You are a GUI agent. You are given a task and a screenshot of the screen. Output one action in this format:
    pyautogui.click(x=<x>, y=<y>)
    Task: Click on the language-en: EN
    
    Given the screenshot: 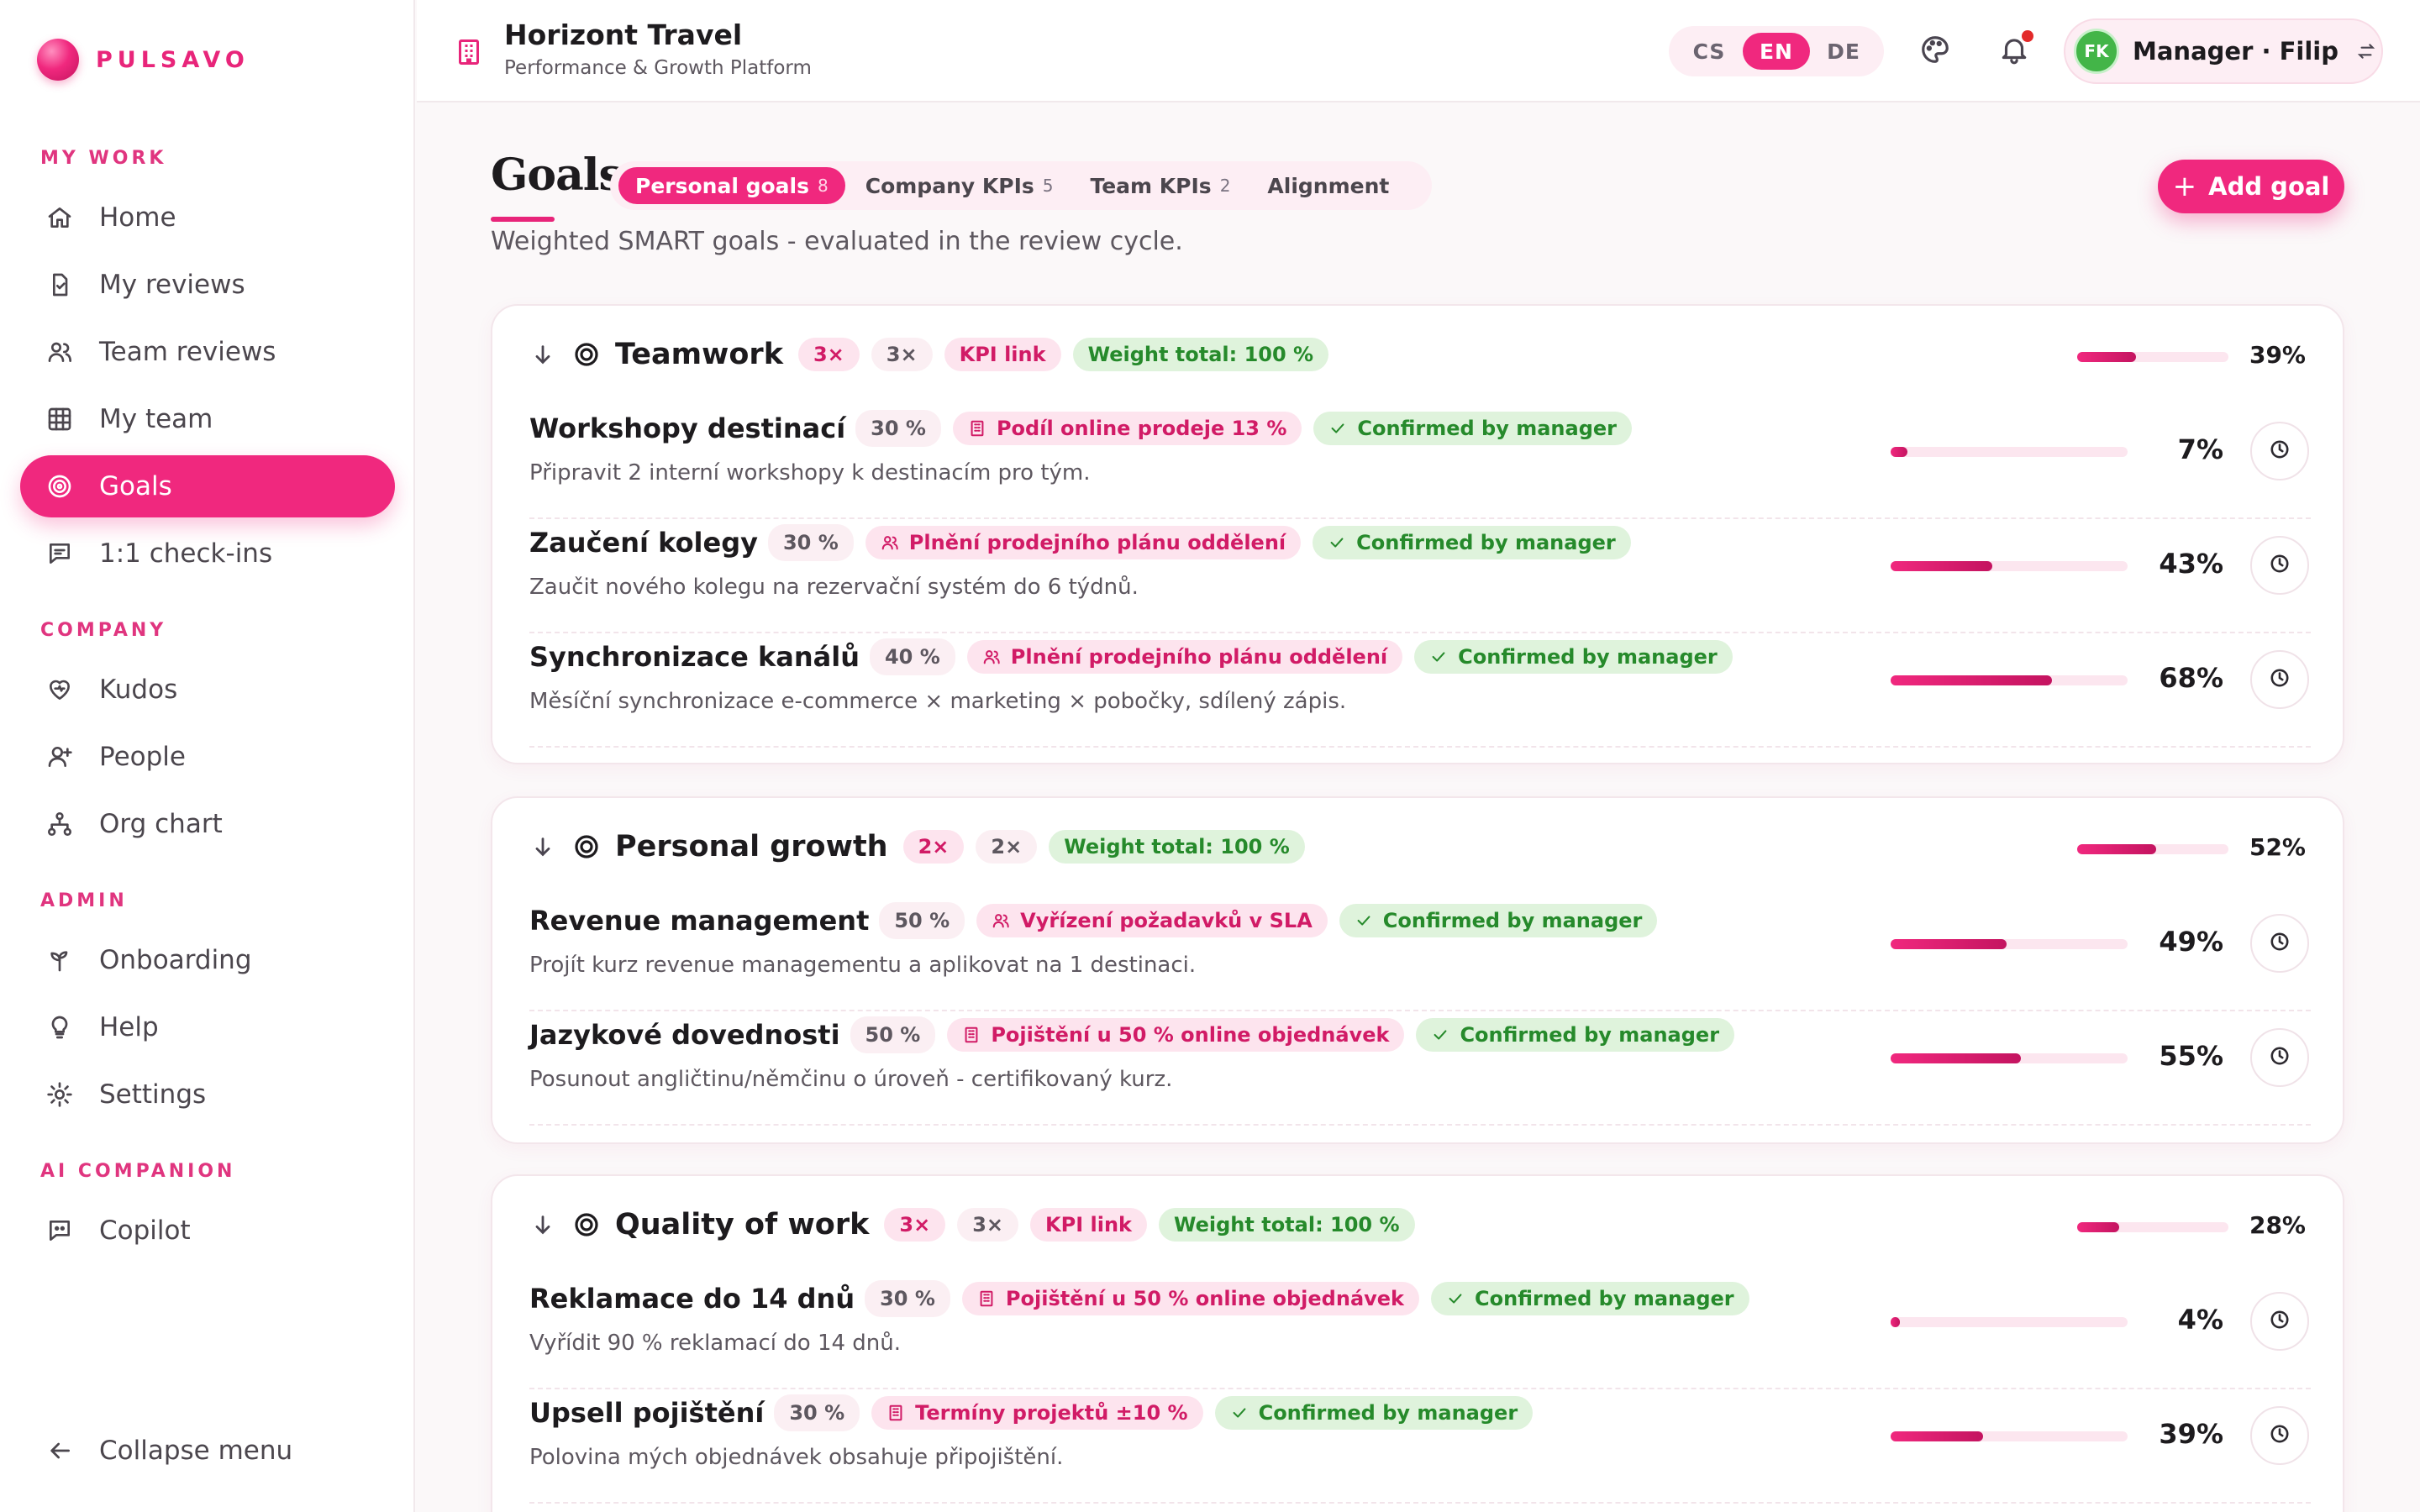 What is the action you would take?
    pyautogui.click(x=1776, y=51)
    